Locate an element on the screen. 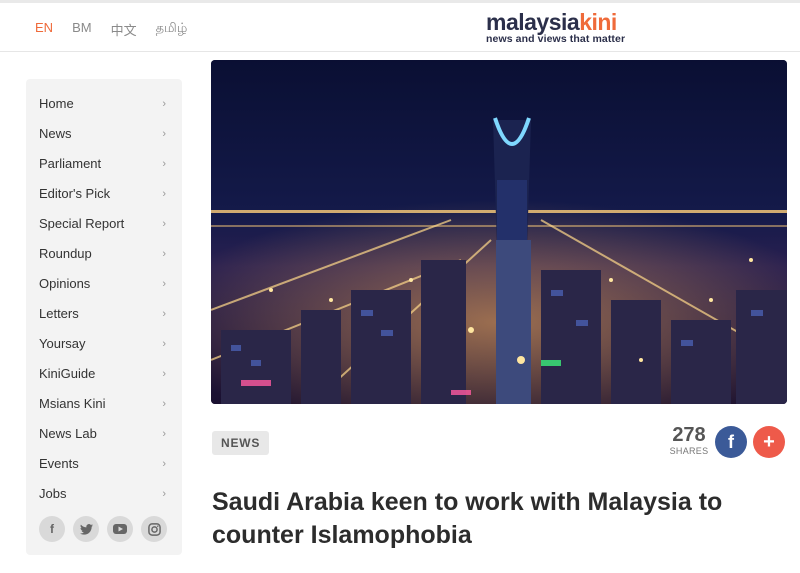 This screenshot has height=573, width=800. language-switcher: EN BM 中文 தமிழ் is located at coordinates (120, 29).